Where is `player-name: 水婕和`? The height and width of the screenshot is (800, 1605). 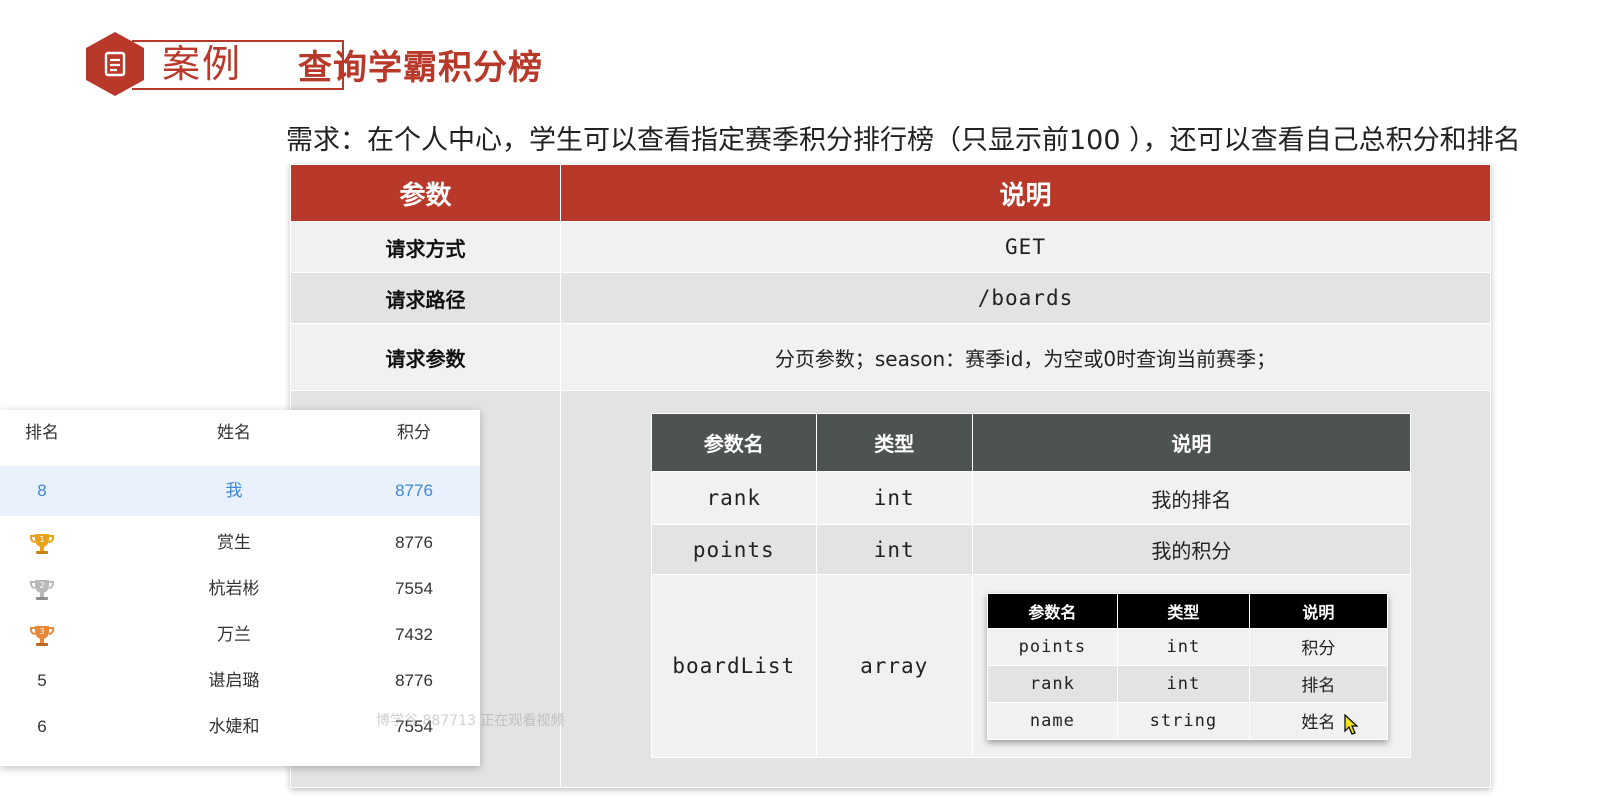 player-name: 水婕和 is located at coordinates (234, 726).